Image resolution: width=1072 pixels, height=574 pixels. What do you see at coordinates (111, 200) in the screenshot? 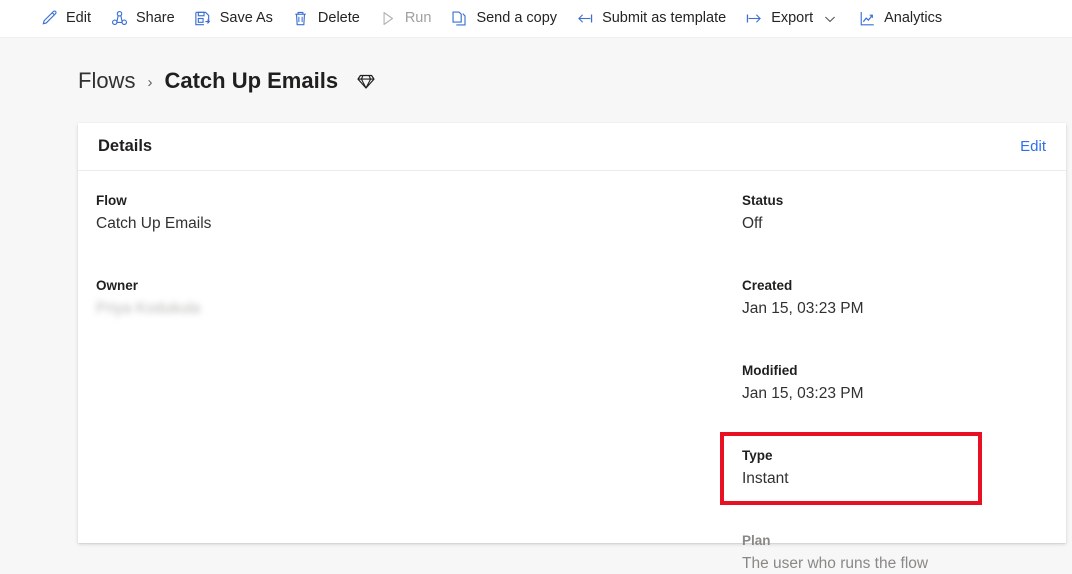
I see `field-flow-label: Flow` at bounding box center [111, 200].